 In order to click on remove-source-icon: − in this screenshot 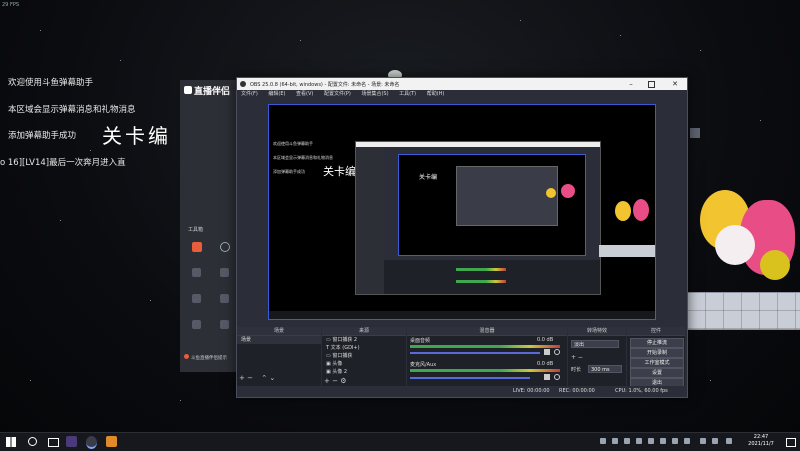, I will do `click(335, 381)`.